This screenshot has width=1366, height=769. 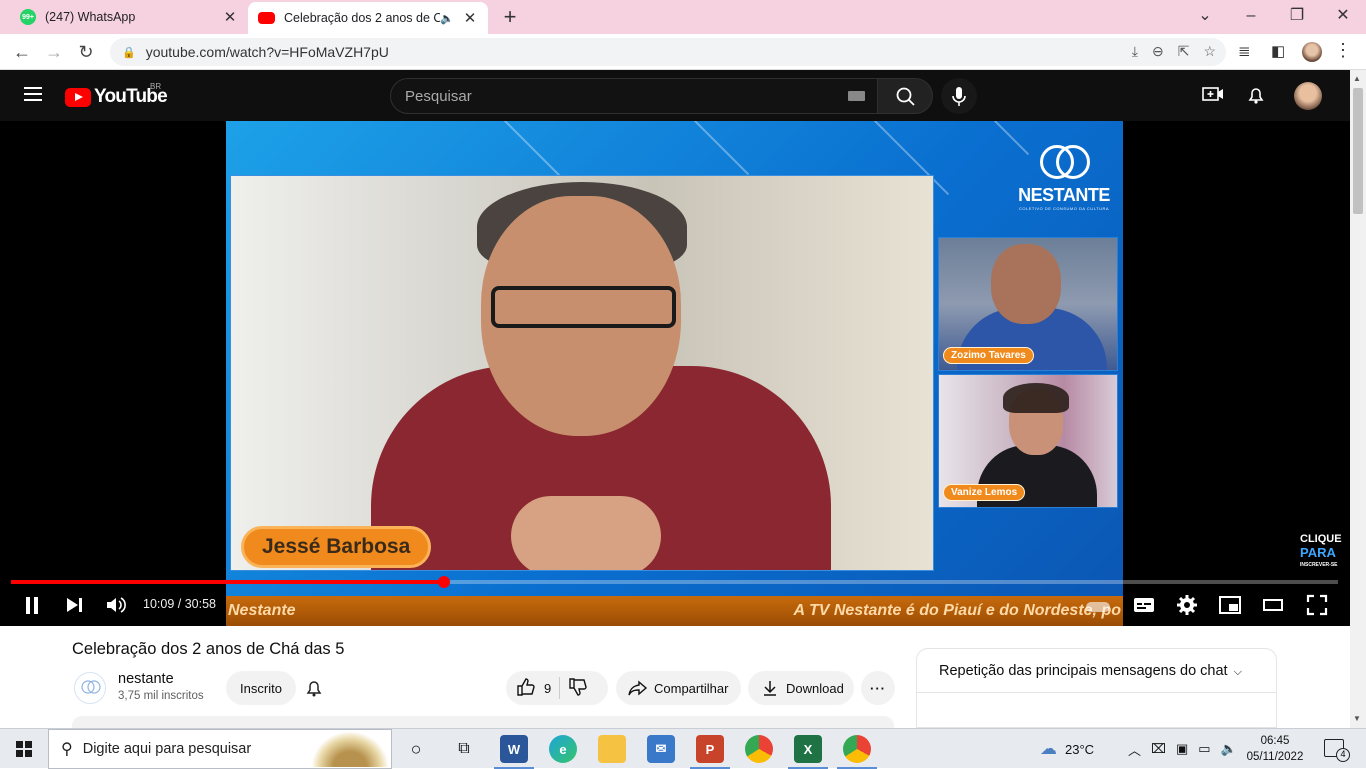 I want to click on chevron-up-icon: ︿, so click(x=1134, y=749).